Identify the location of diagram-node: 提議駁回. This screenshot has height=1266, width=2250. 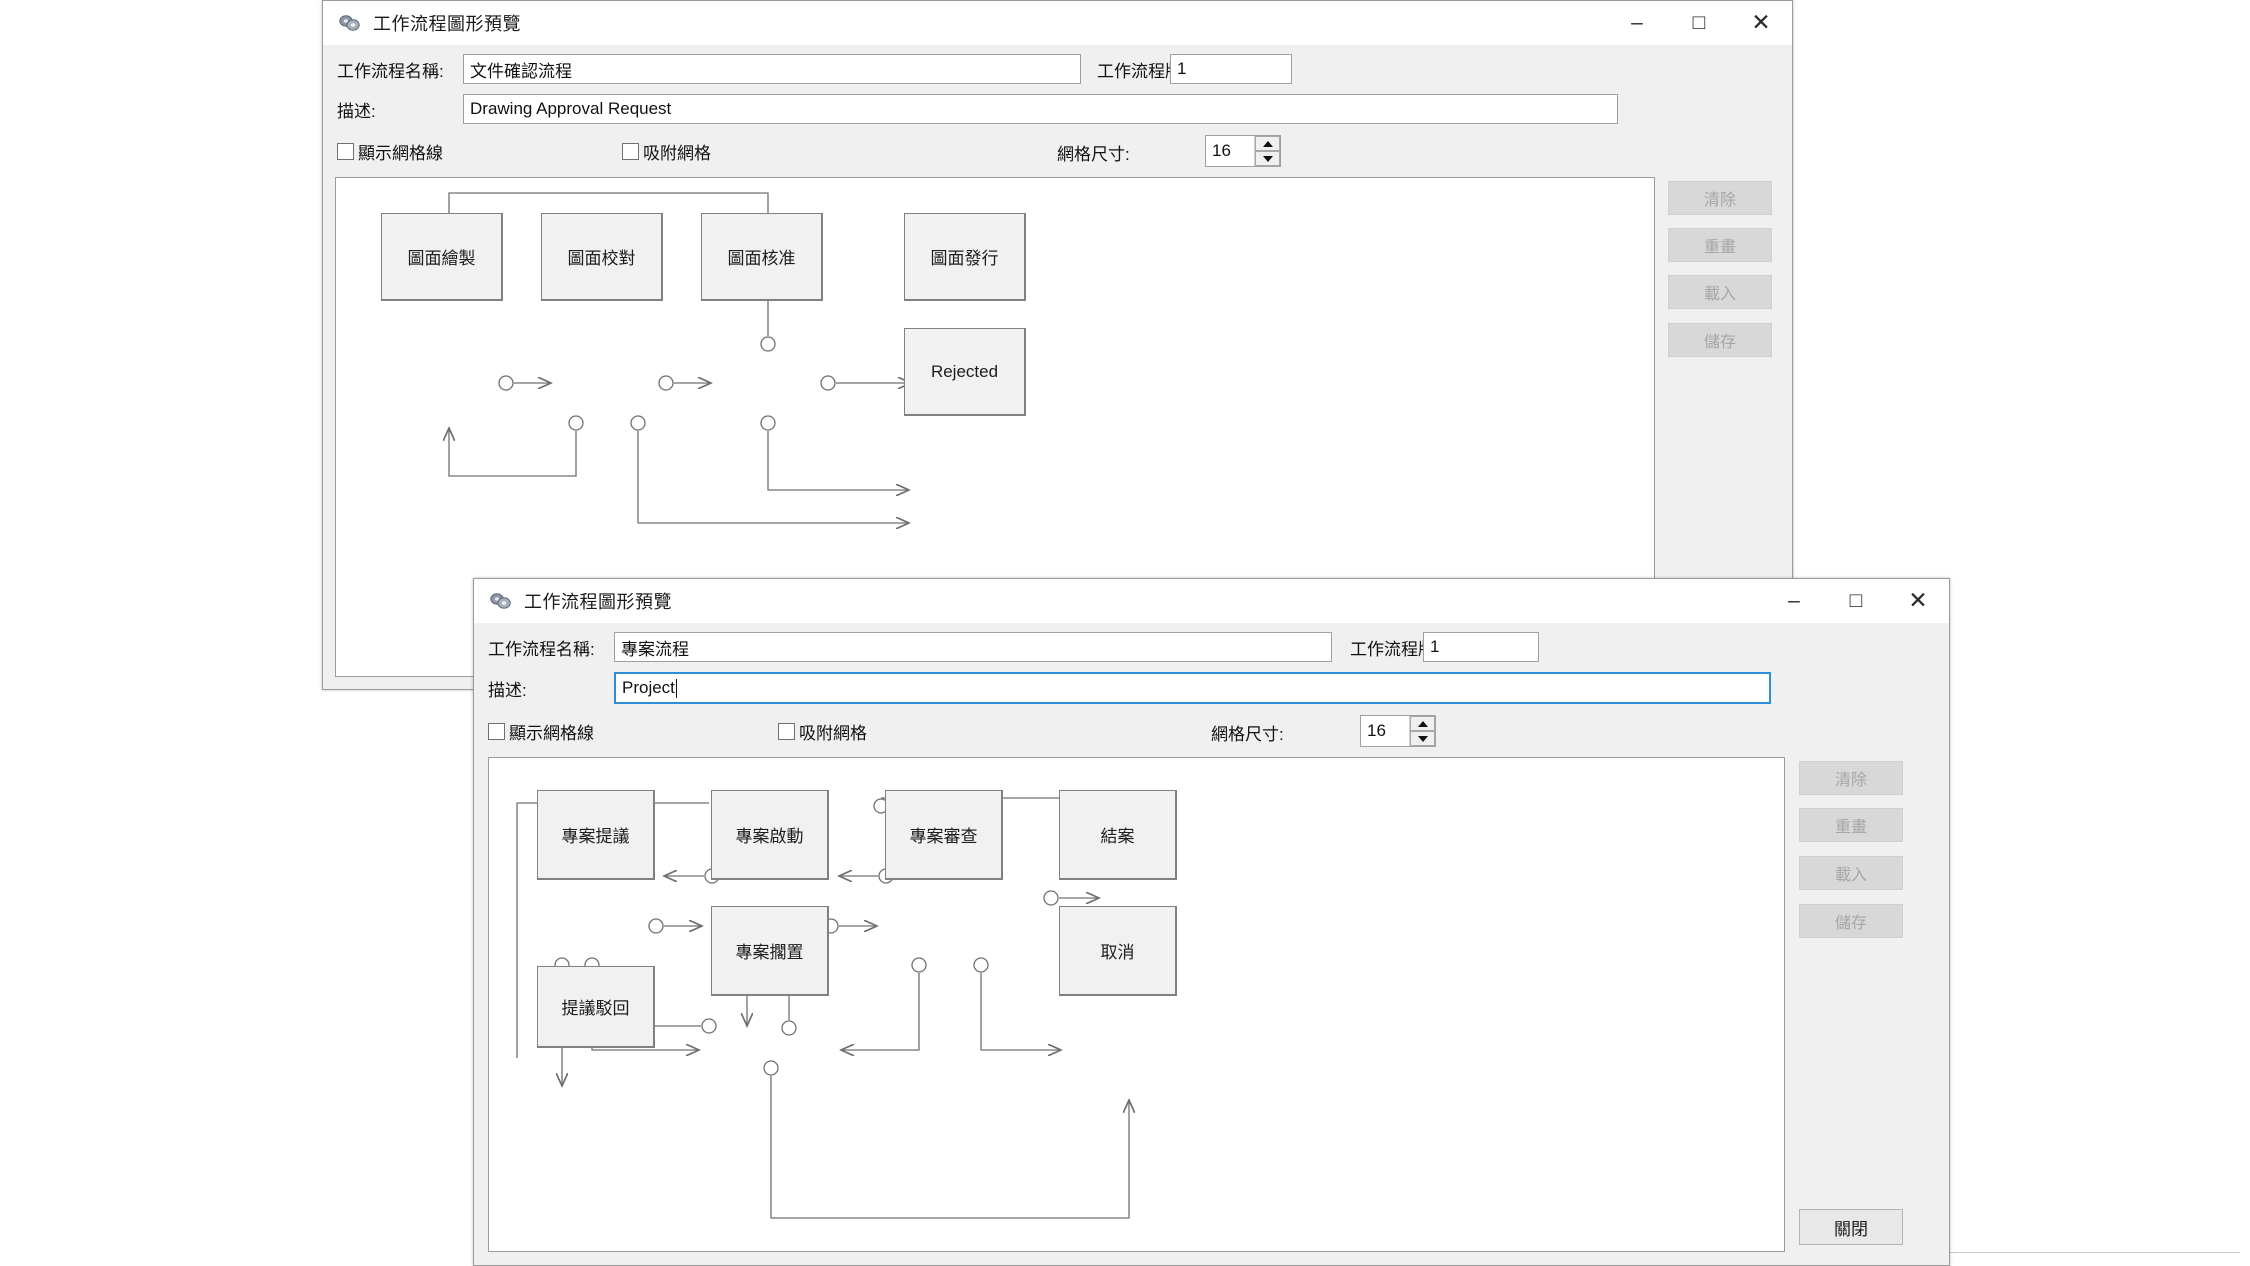
(596, 1007).